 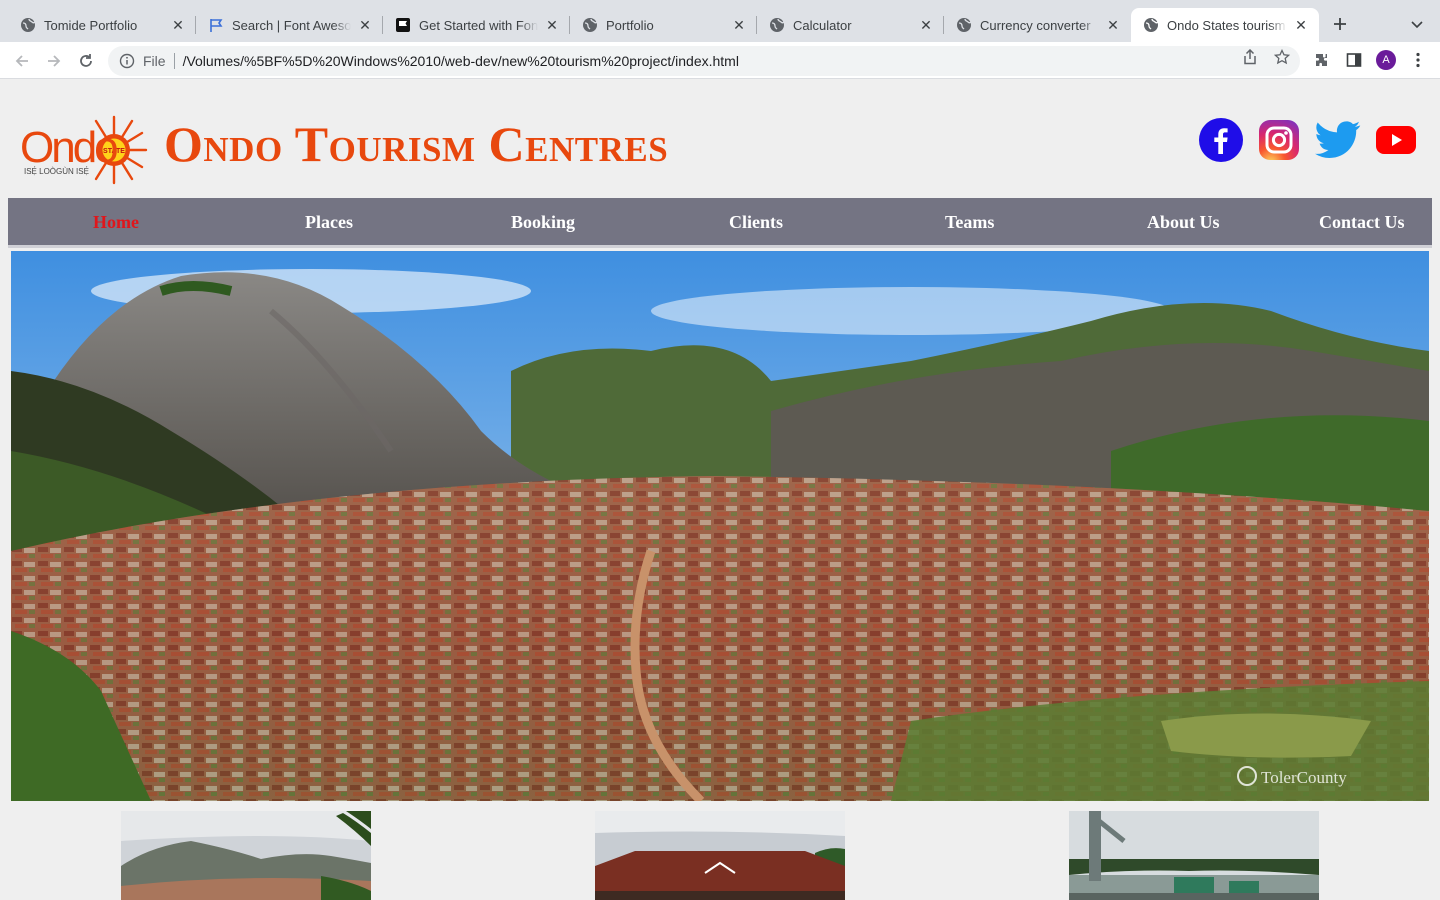 I want to click on tab-search-button, so click(x=1417, y=24).